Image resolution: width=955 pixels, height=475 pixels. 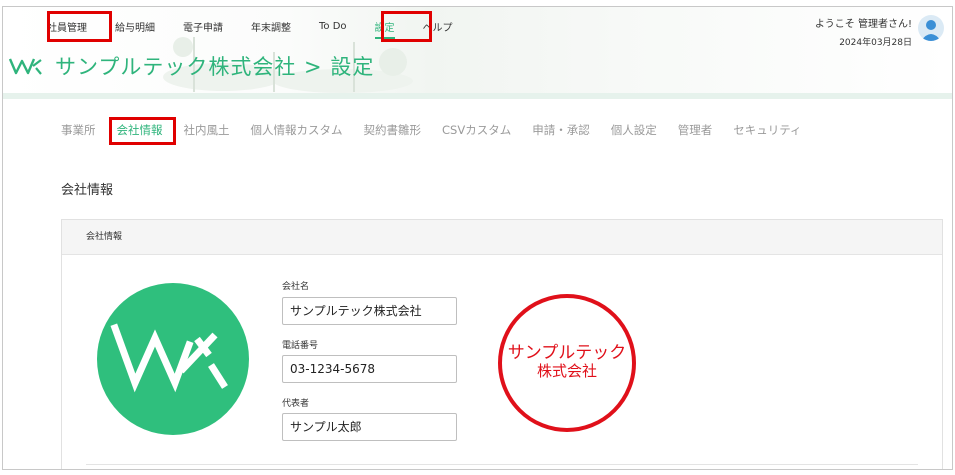 What do you see at coordinates (567, 371) in the screenshot?
I see `stamp-line-2: 株式会社` at bounding box center [567, 371].